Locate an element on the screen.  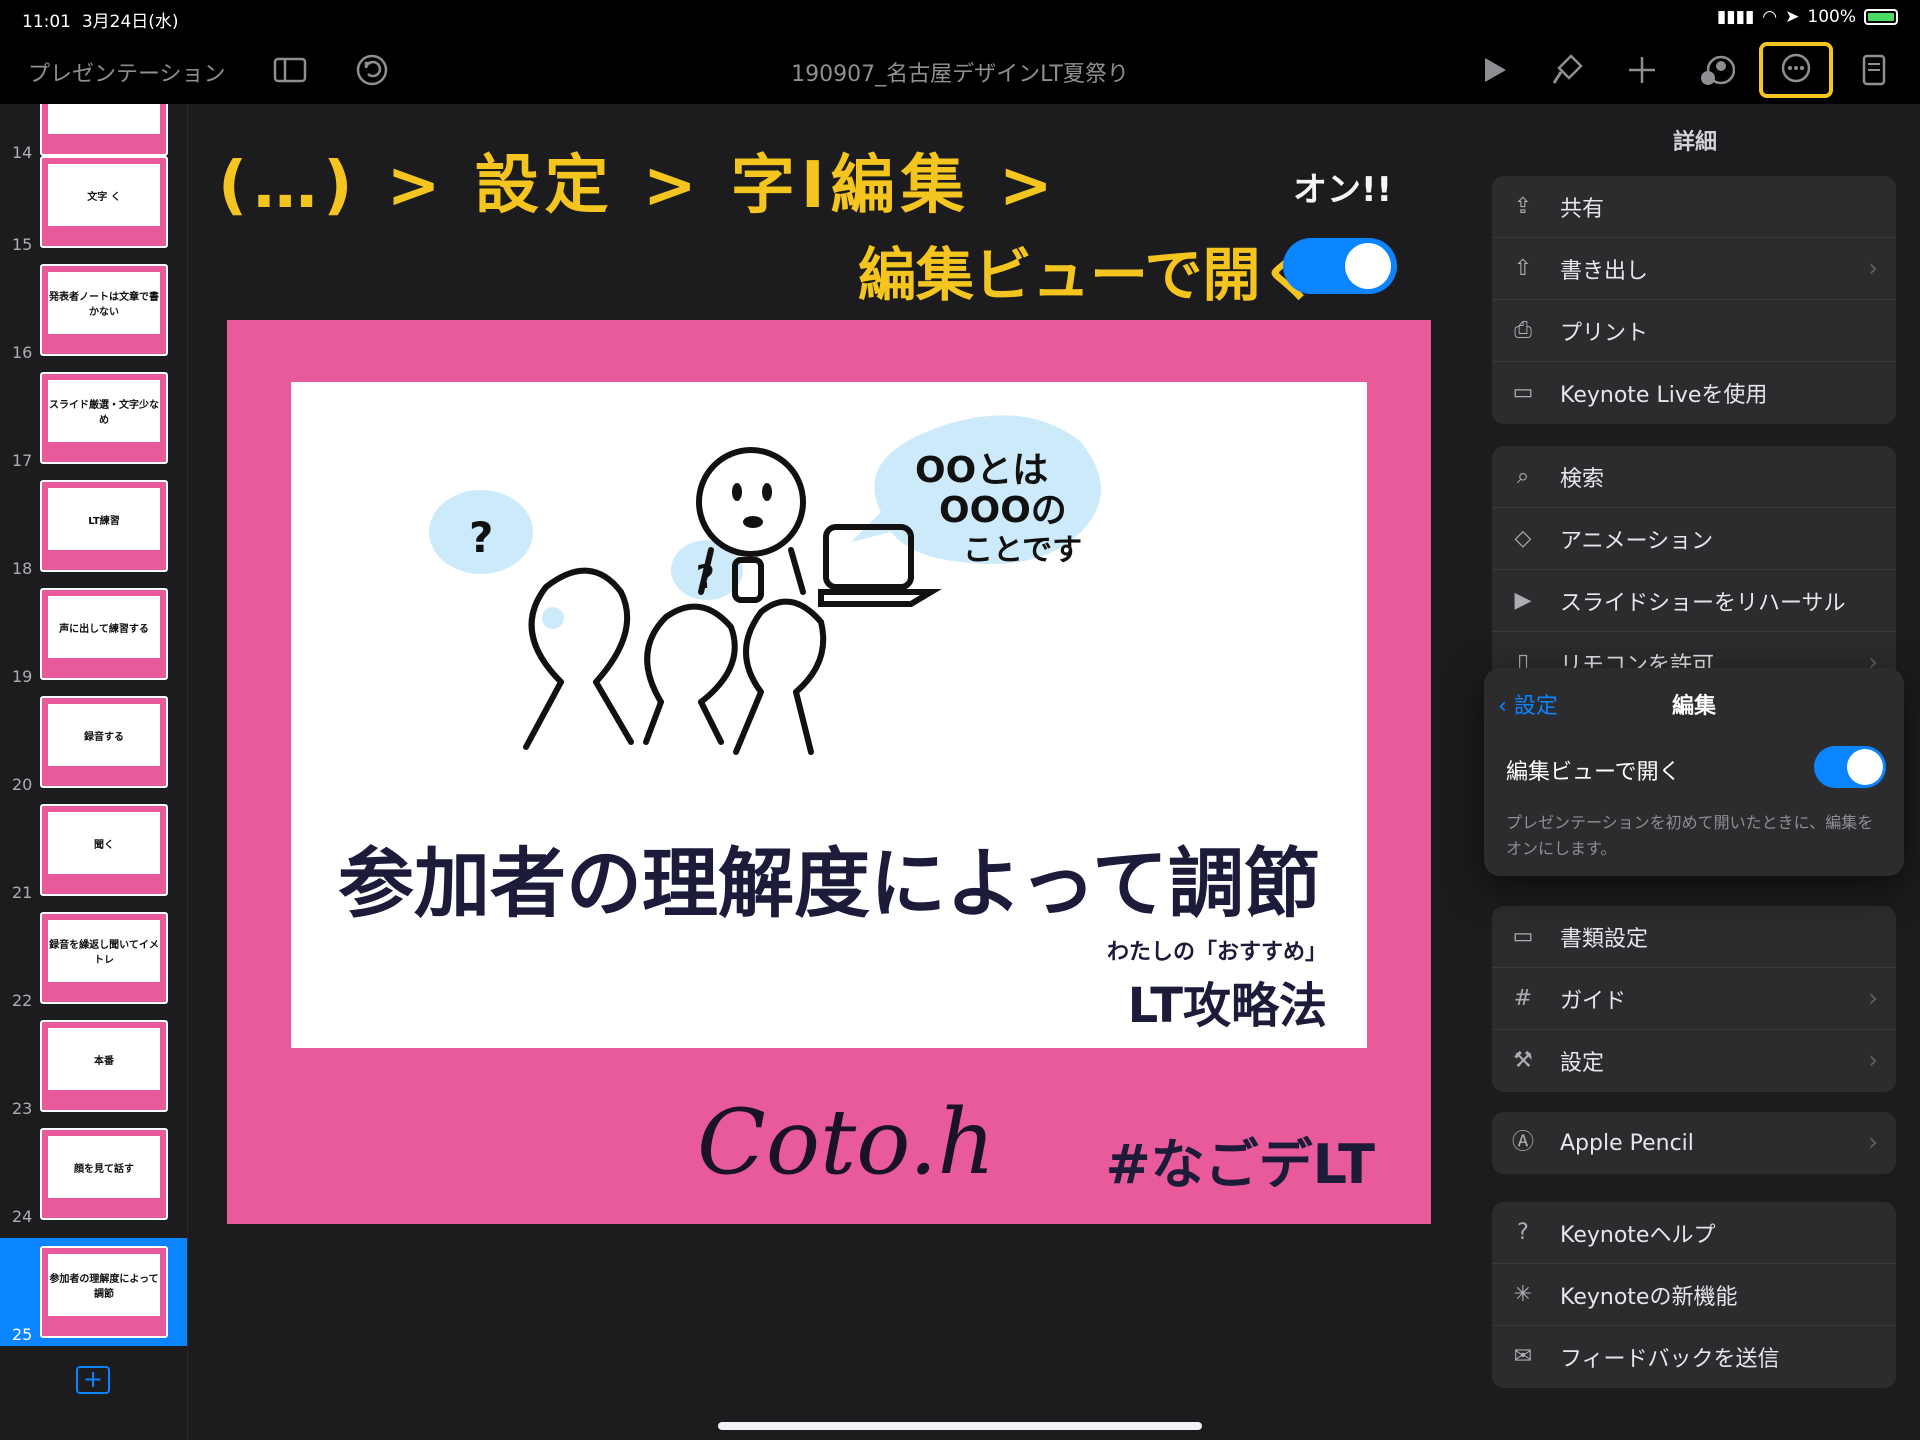
slide-subtitle: わたしの「おすすめ」 LT攻略法 is located at coordinates (1217, 985).